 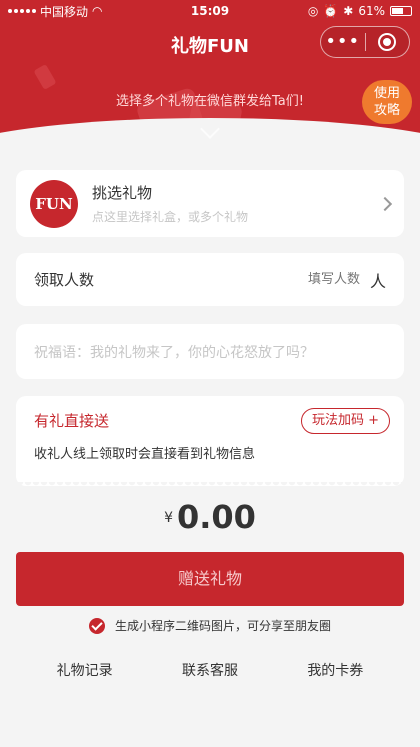 I want to click on gift-records-link: 礼物记录, so click(x=85, y=670).